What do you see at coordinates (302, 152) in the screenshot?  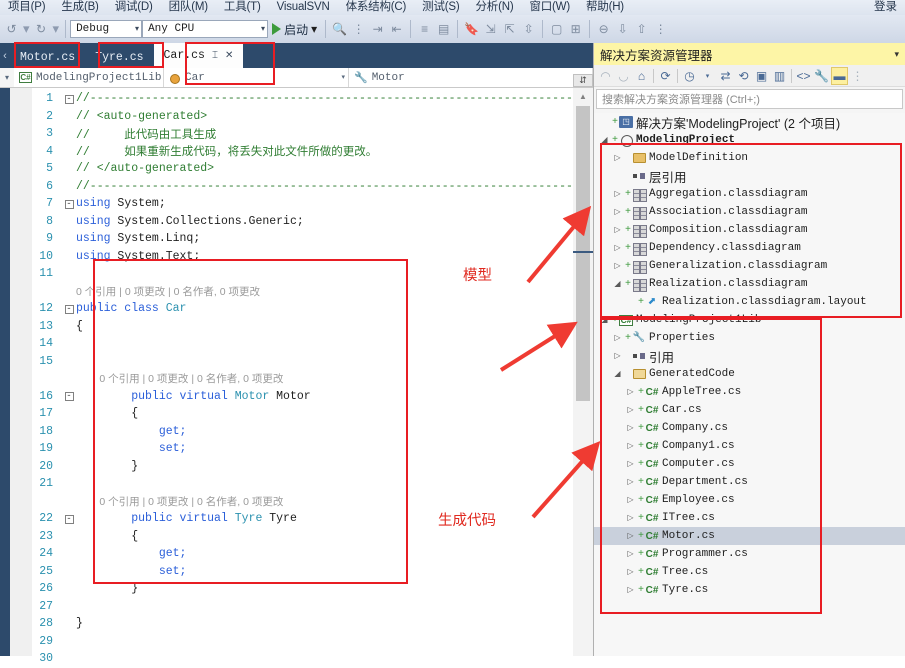 I see `code-line: 4 // 如果重新生成代码，将丢失对此文件所做的更改。` at bounding box center [302, 152].